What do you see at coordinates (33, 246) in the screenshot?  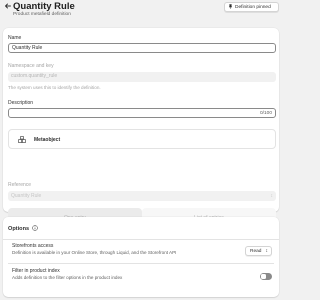 I see `storefront-access-title: Storefronts access` at bounding box center [33, 246].